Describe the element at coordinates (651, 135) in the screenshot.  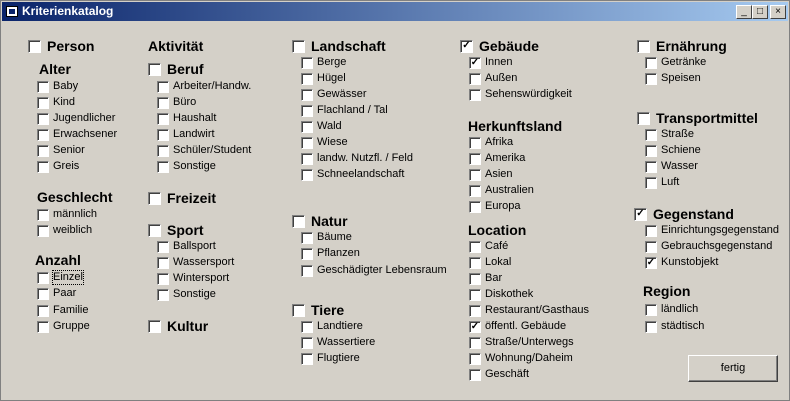
I see `checkbox-strasse` at that location.